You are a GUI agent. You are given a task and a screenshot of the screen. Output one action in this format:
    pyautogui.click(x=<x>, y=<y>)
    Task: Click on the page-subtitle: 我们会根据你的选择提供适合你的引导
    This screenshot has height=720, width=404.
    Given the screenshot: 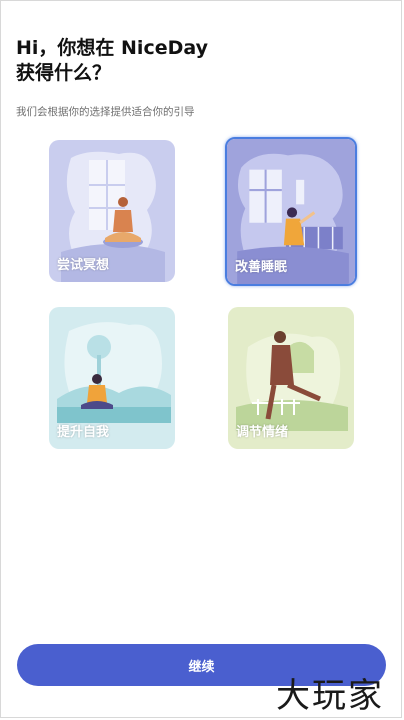 What is the action you would take?
    pyautogui.click(x=105, y=112)
    